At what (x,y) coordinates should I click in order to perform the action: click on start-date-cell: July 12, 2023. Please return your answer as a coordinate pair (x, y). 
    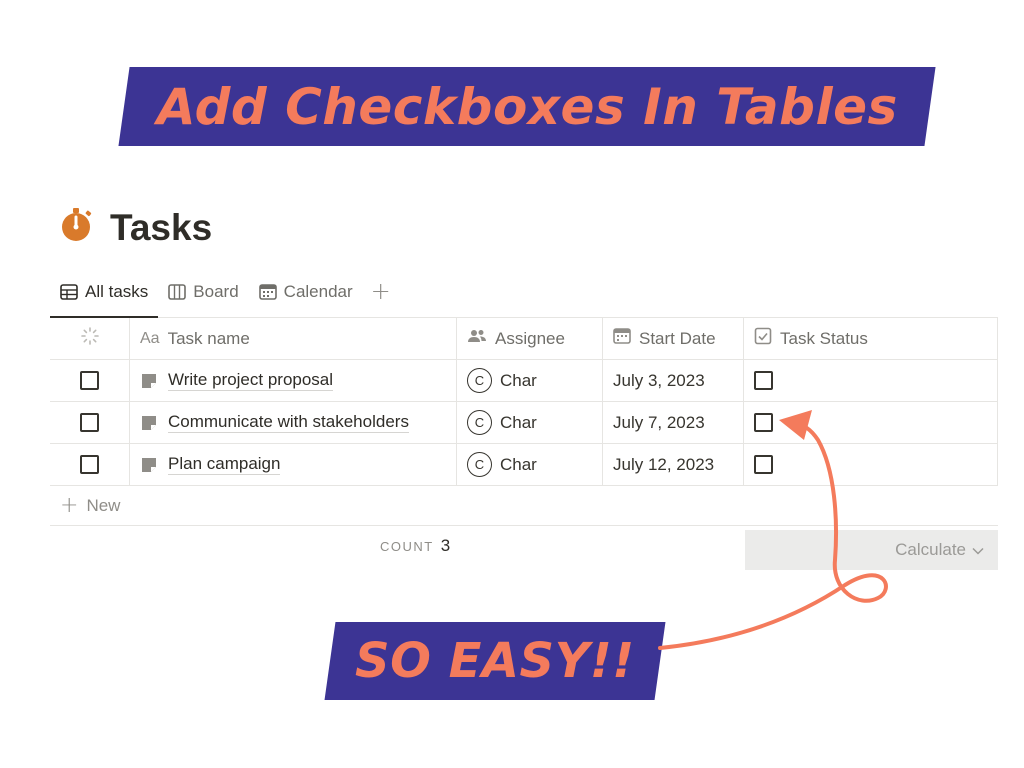
    Looking at the image, I should click on (673, 464).